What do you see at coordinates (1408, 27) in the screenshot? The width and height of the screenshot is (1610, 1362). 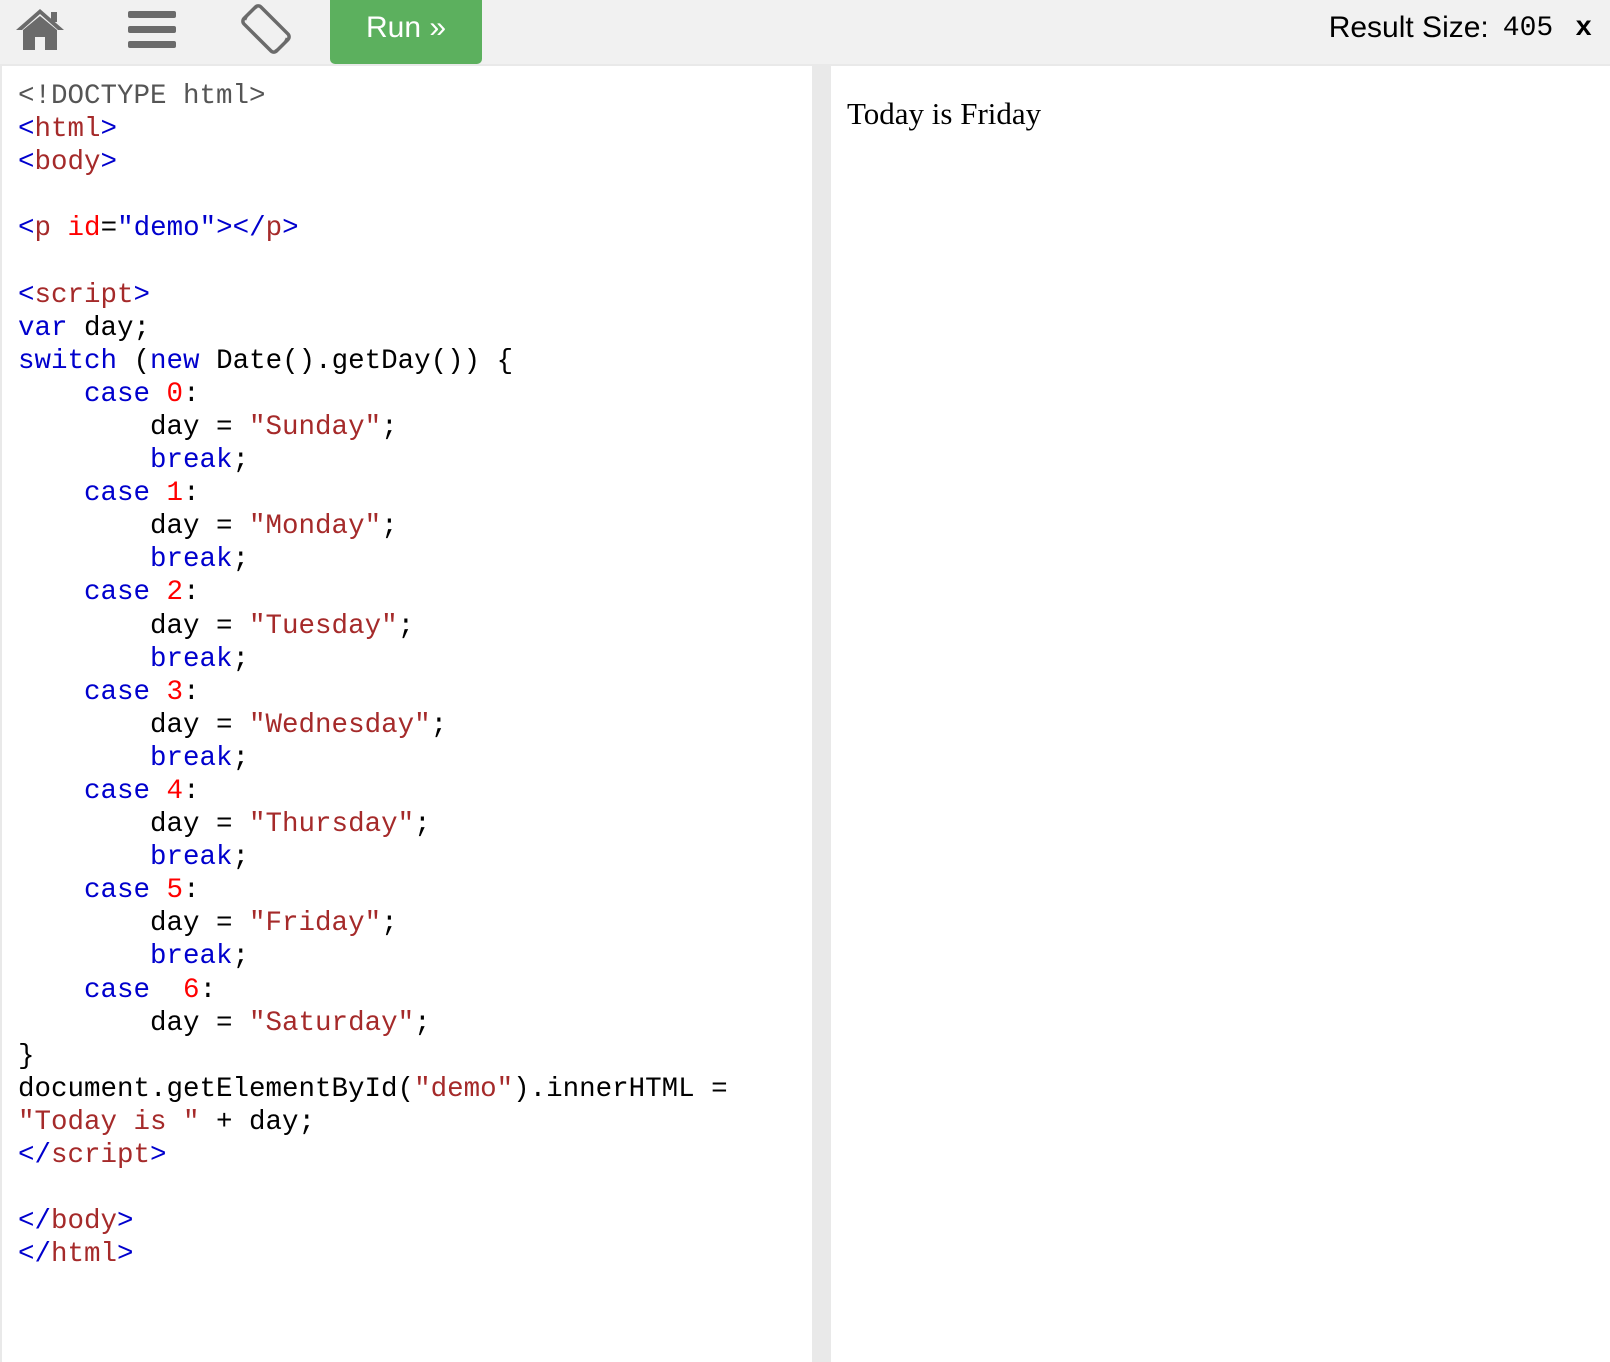 I see `result-size-label: Result Size:` at bounding box center [1408, 27].